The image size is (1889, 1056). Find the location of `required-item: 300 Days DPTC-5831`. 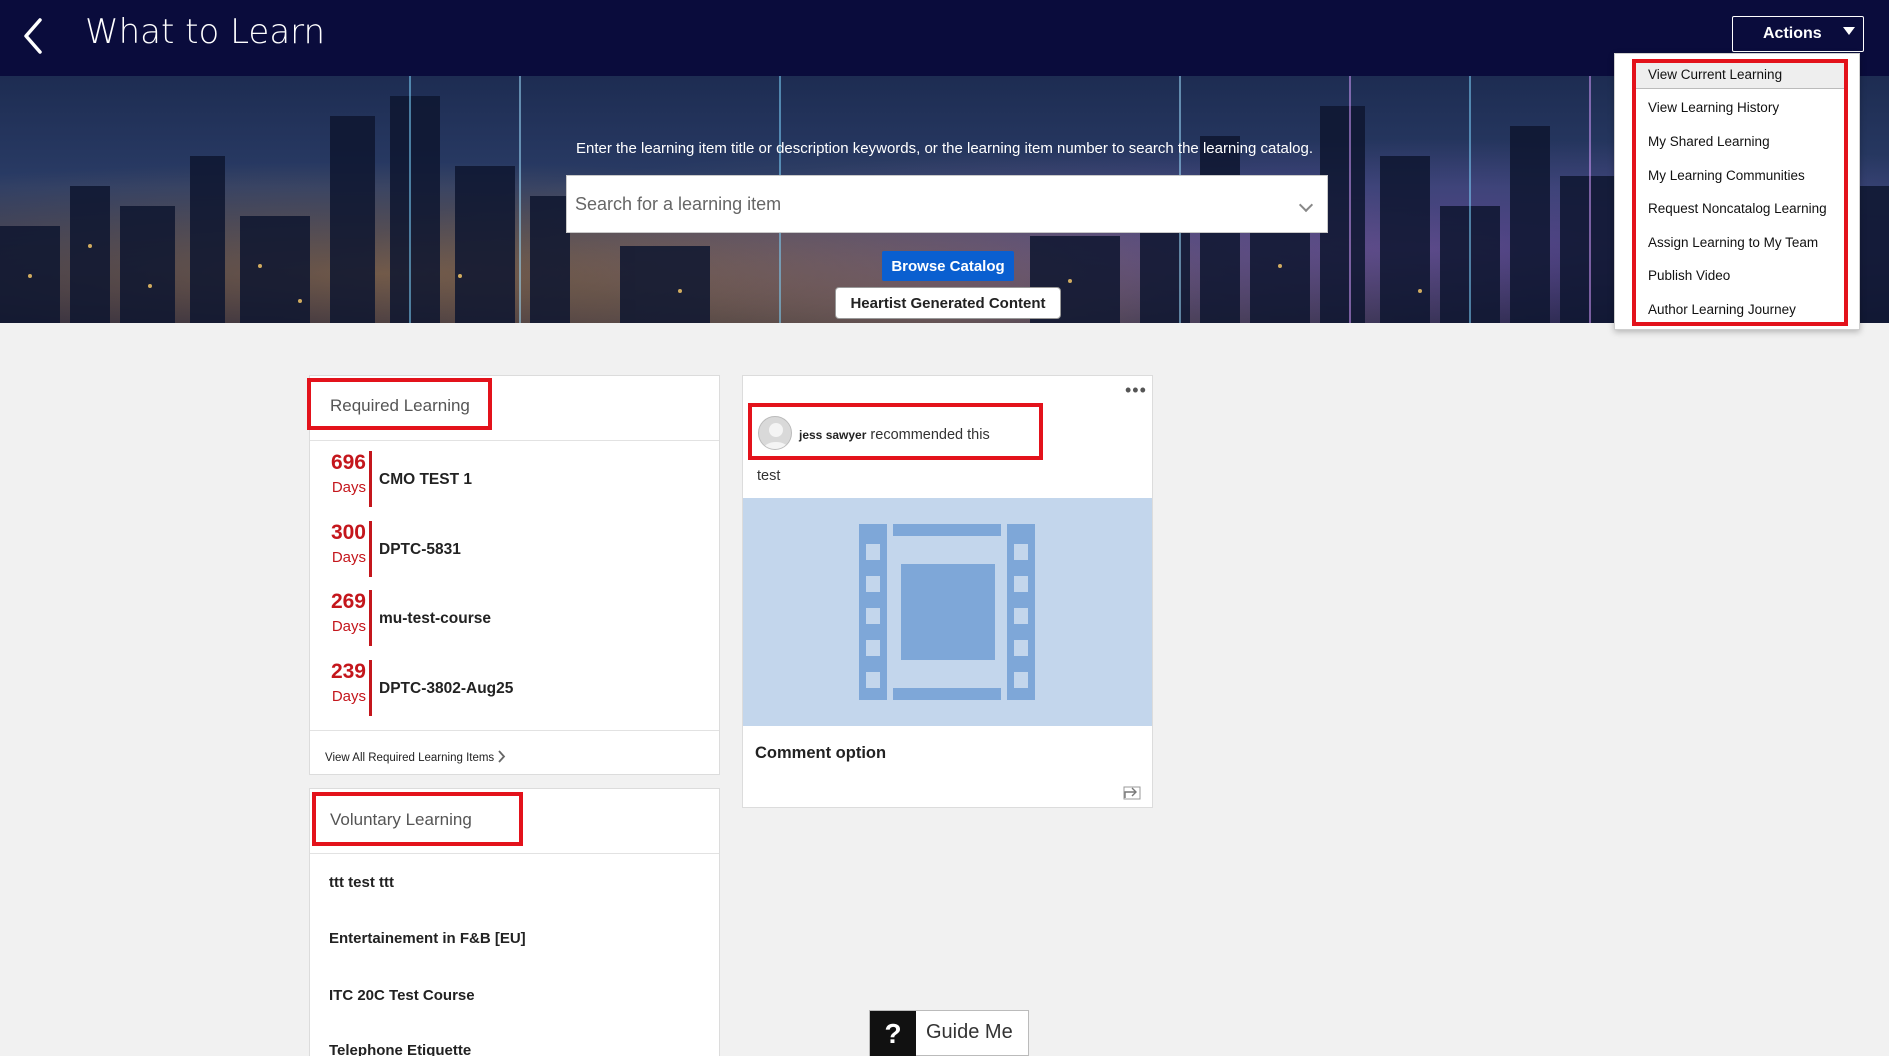

required-item: 300 Days DPTC-5831 is located at coordinates (515, 550).